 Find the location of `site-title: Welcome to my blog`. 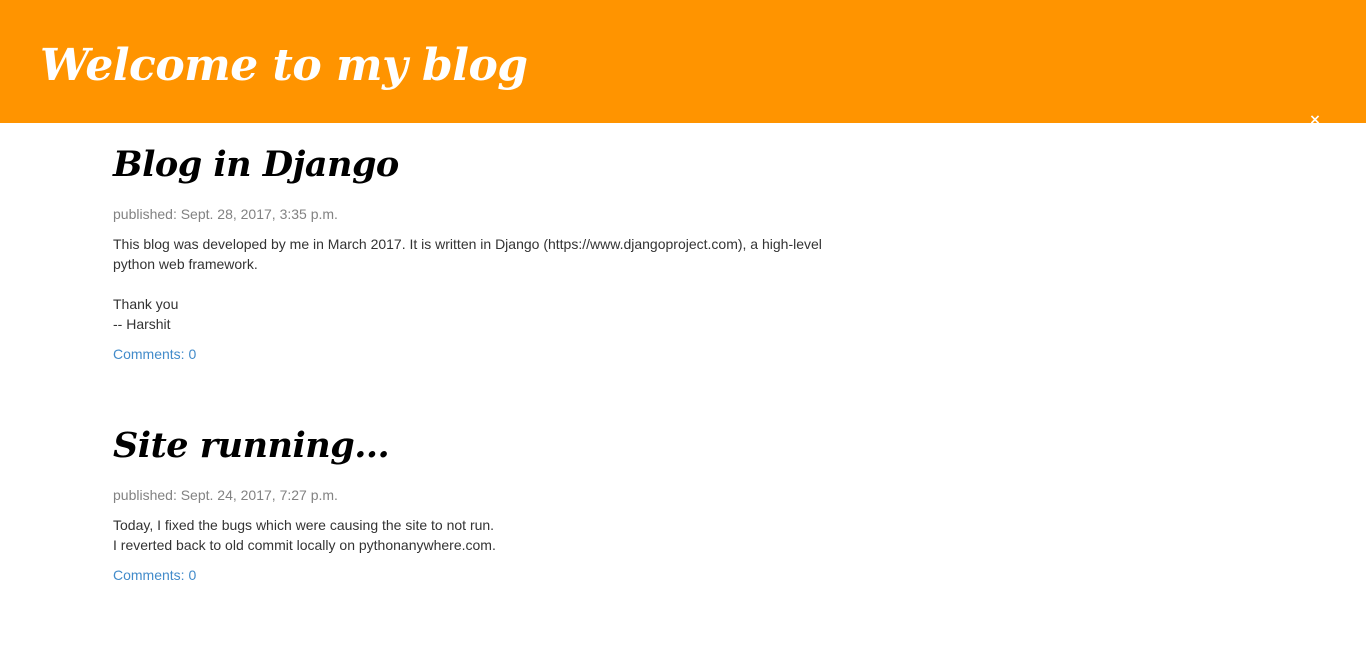

site-title: Welcome to my blog is located at coordinates (683, 66).